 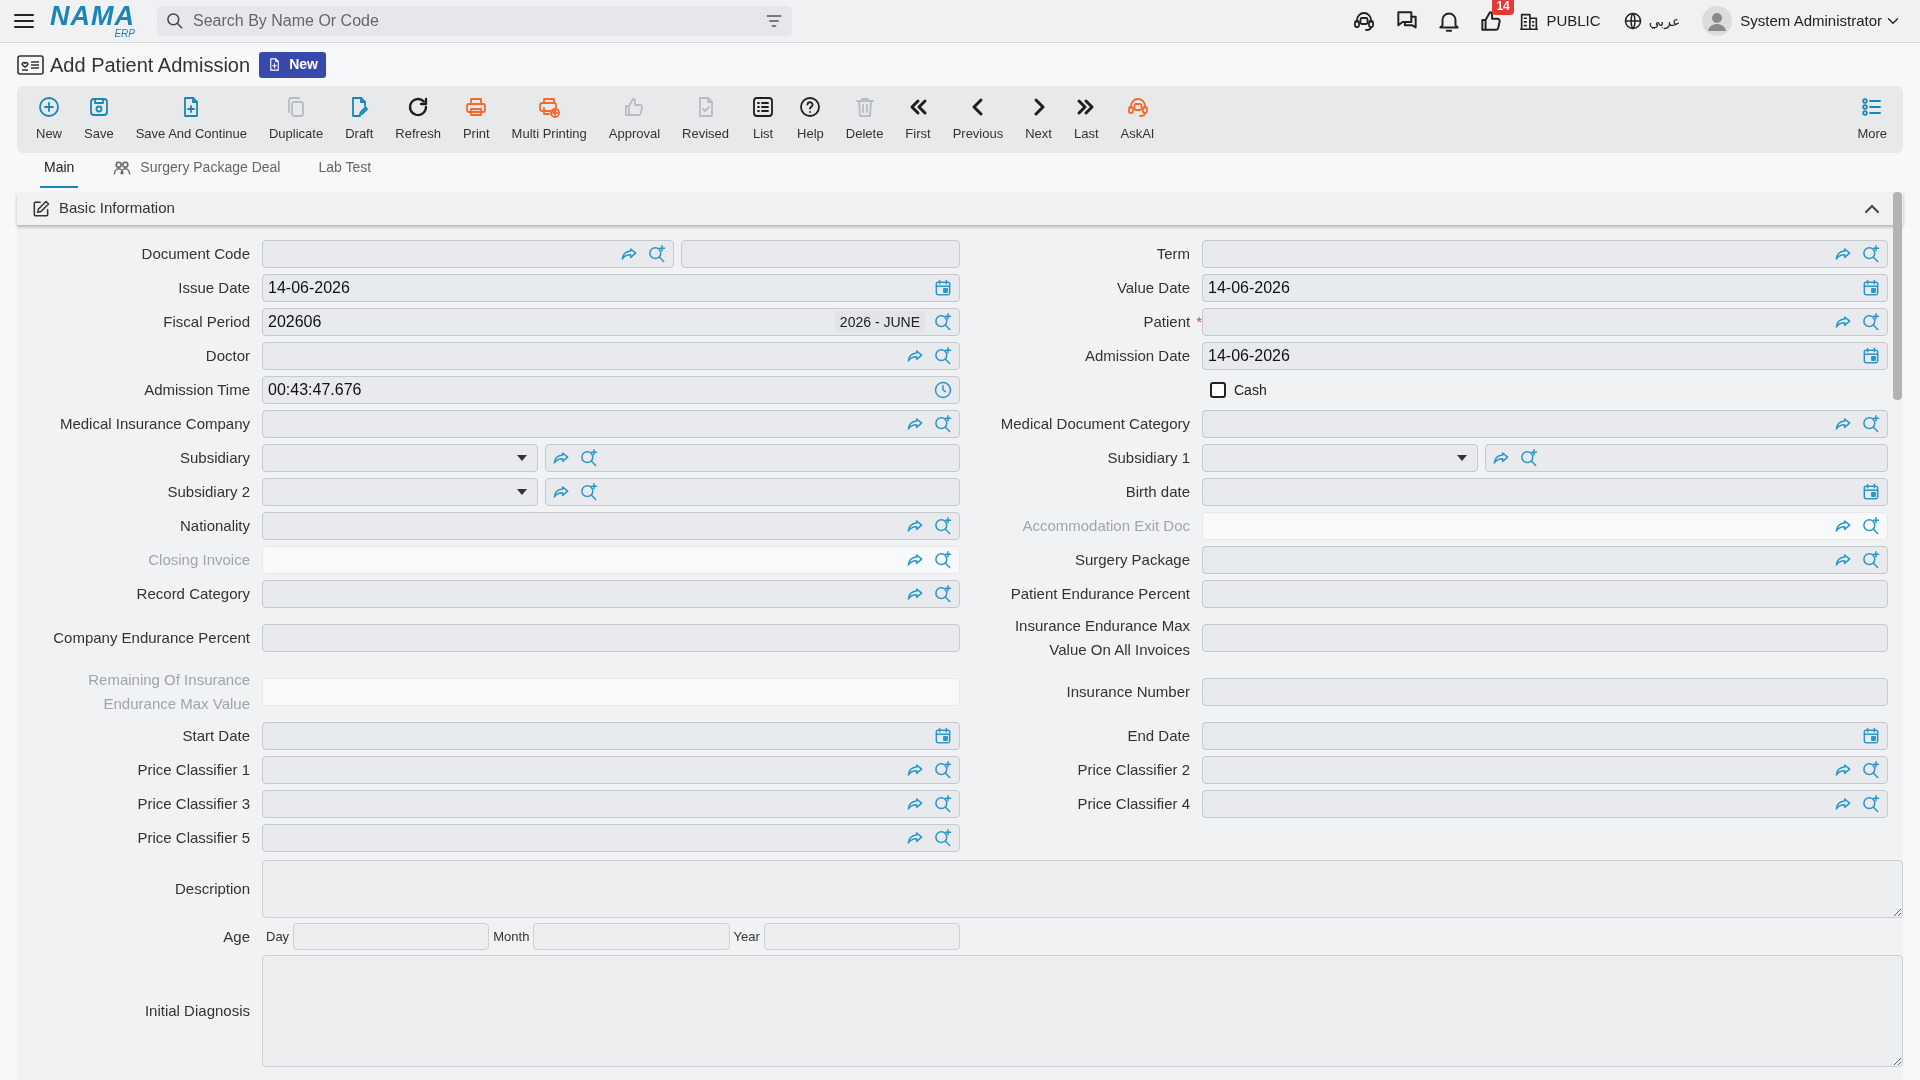 What do you see at coordinates (978, 119) in the screenshot?
I see `toolbar-button: Previous` at bounding box center [978, 119].